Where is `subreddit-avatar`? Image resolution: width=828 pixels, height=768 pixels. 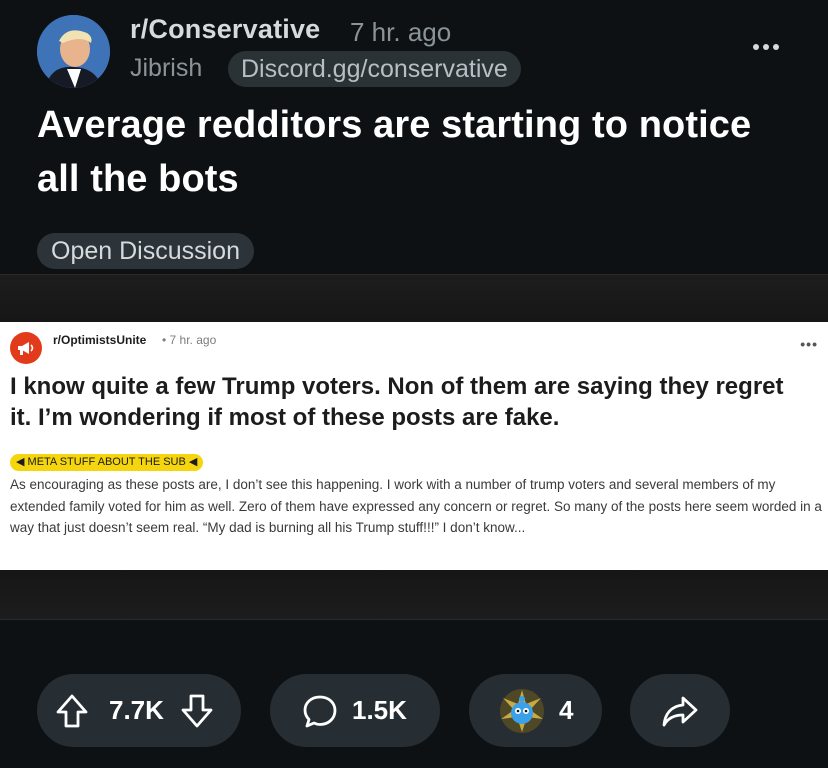
subreddit-avatar is located at coordinates (73, 51).